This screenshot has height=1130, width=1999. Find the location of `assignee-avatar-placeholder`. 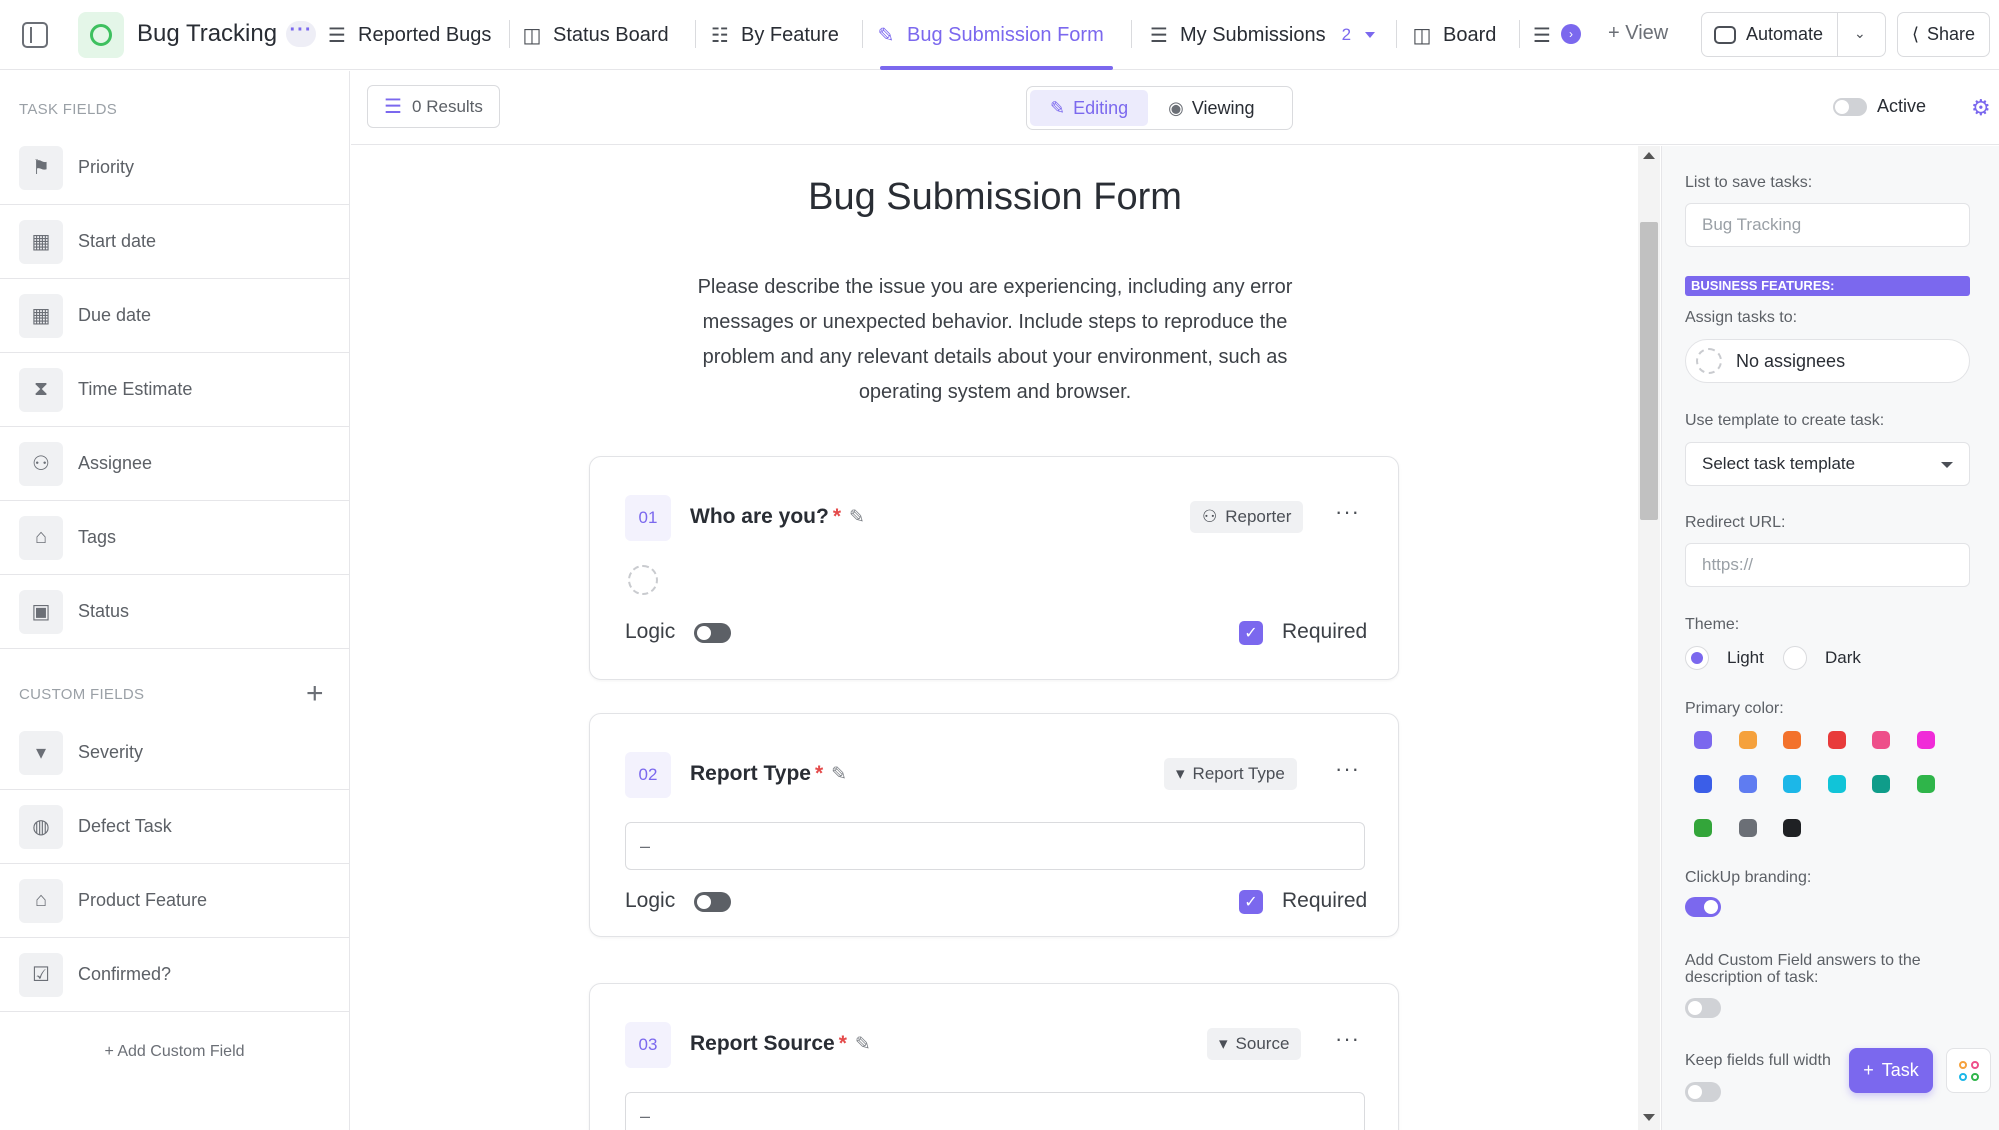

assignee-avatar-placeholder is located at coordinates (643, 580).